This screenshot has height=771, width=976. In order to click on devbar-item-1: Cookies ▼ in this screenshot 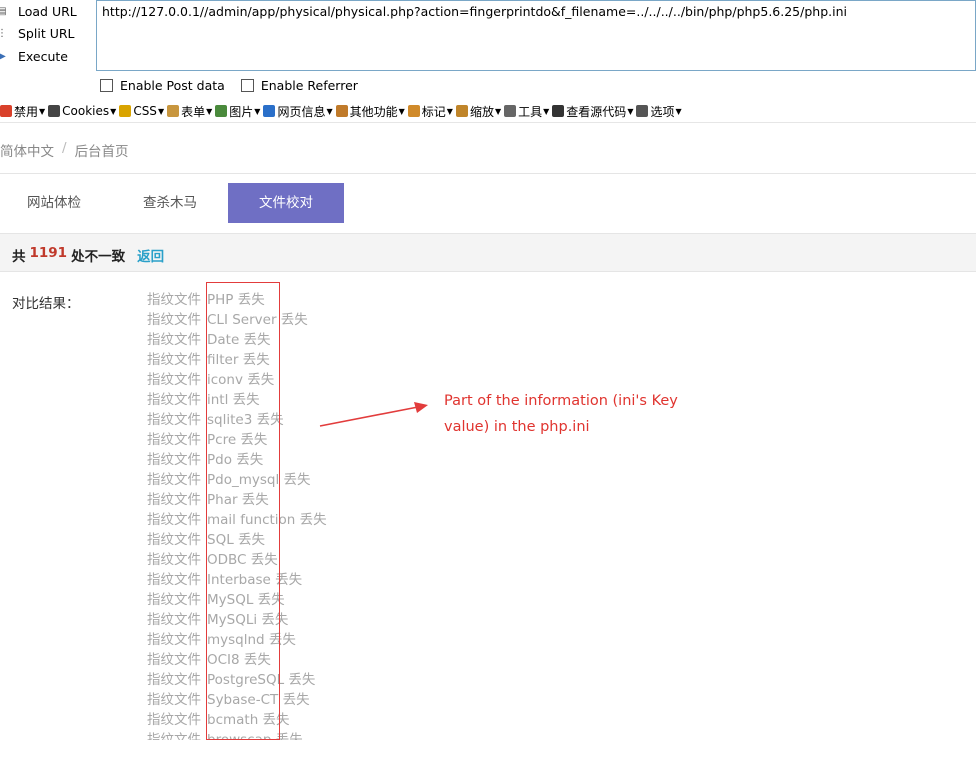, I will do `click(83, 111)`.